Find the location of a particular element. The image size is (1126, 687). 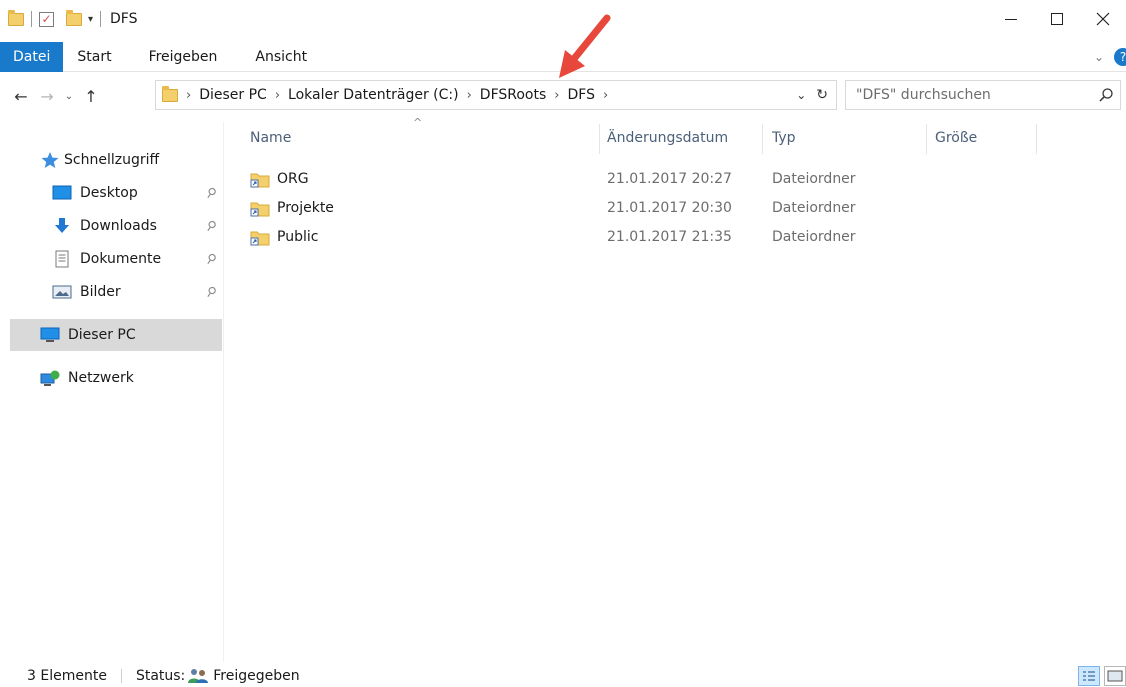

sidebar-item-desktop: Desktop ⚲ is located at coordinates (137, 193).